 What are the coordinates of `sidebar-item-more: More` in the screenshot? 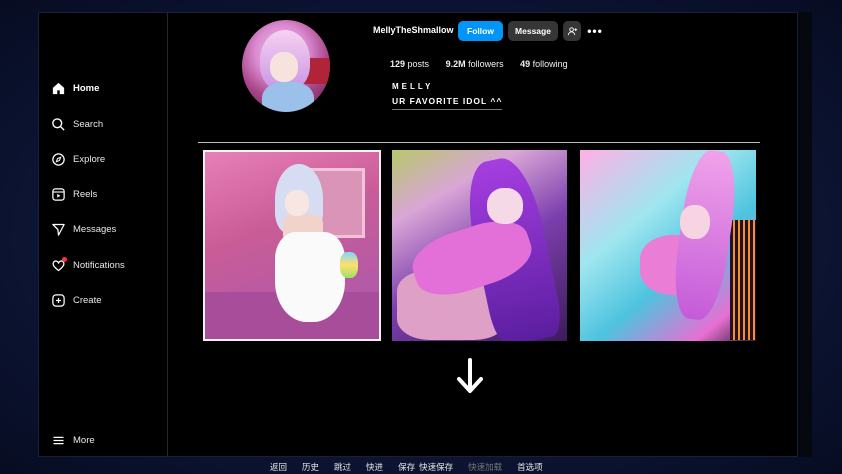 It's located at (72, 440).